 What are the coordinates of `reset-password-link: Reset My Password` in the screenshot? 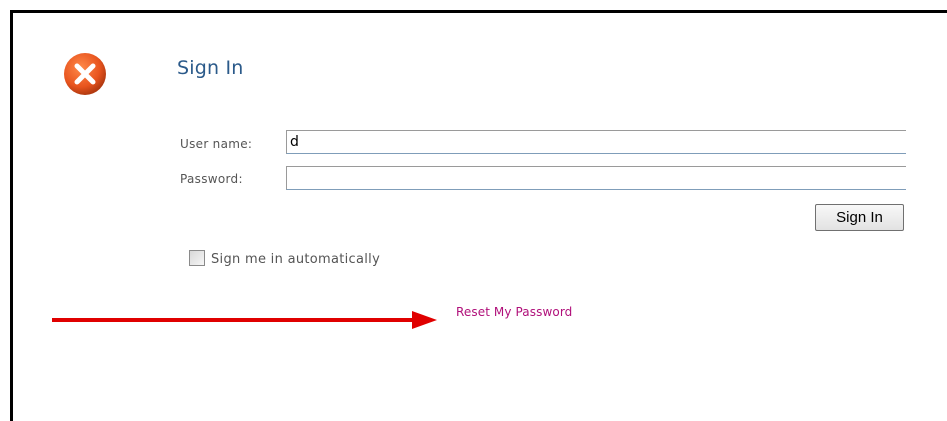 It's located at (514, 312).